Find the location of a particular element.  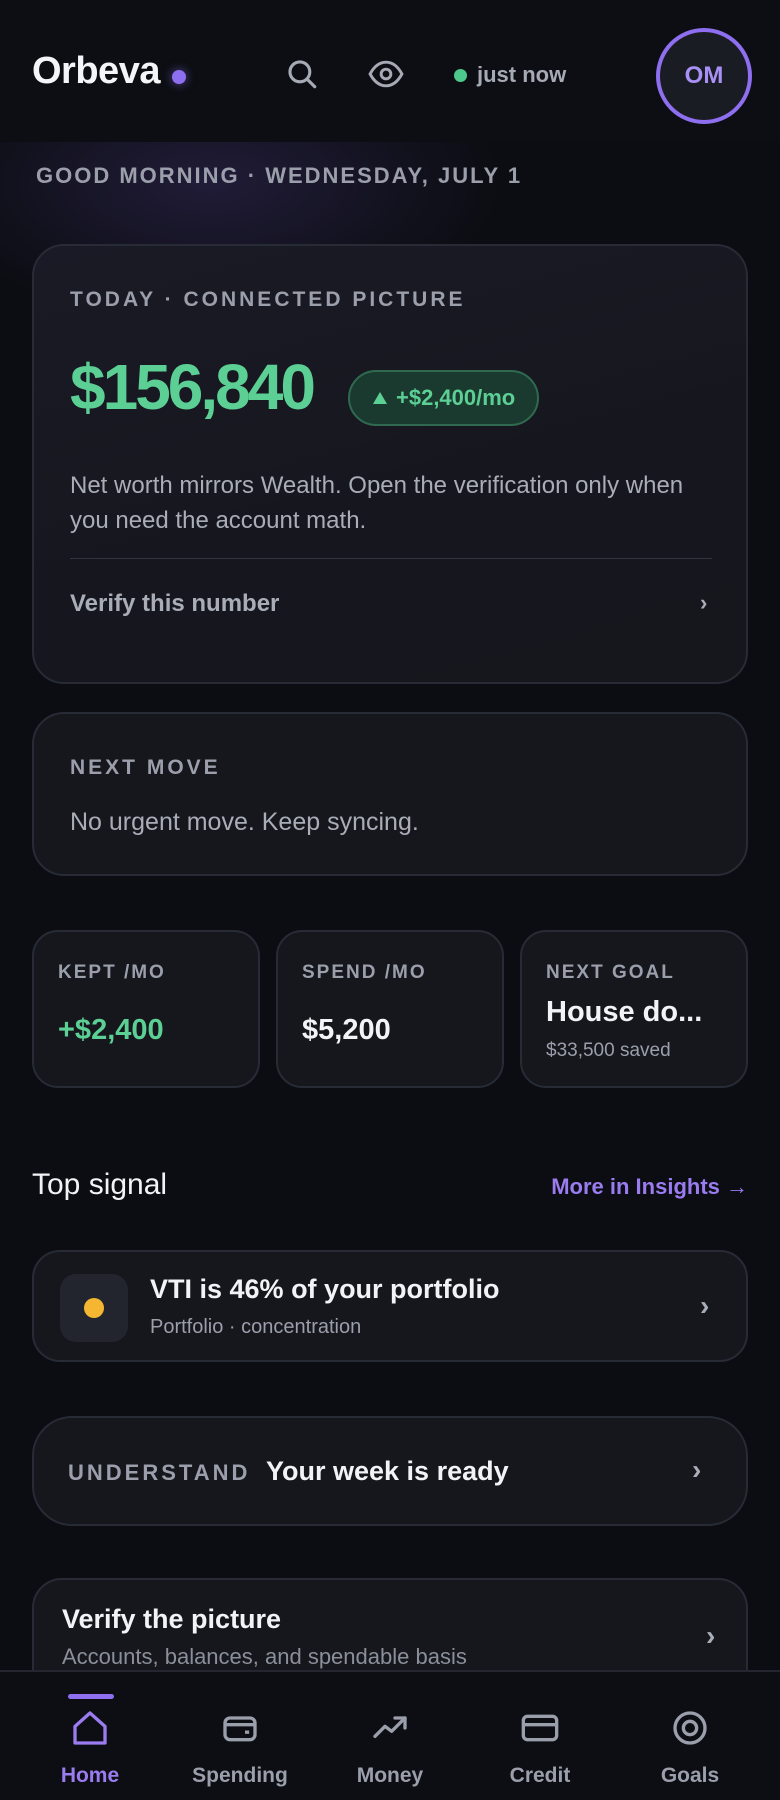

stat-spend-card: SPEND /MO $5,200 is located at coordinates (390, 1009).